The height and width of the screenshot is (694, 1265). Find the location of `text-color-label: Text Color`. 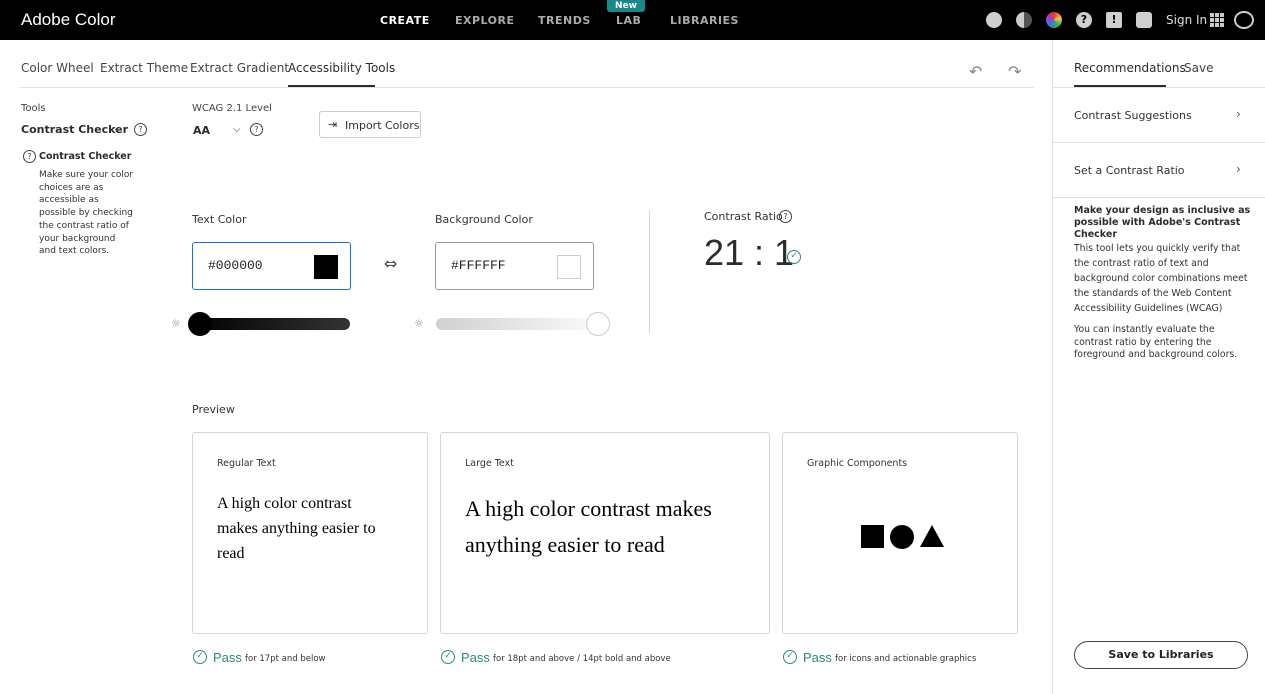

text-color-label: Text Color is located at coordinates (219, 219).